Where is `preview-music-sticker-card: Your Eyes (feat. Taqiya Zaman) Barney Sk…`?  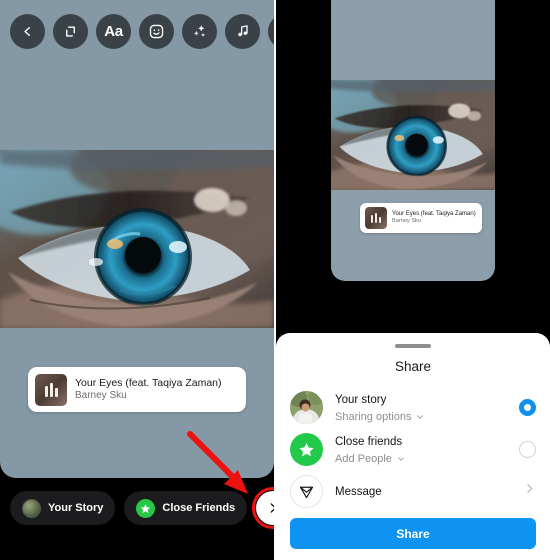
preview-music-sticker-card: Your Eyes (feat. Taqiya Zaman) Barney Sk… is located at coordinates (421, 218).